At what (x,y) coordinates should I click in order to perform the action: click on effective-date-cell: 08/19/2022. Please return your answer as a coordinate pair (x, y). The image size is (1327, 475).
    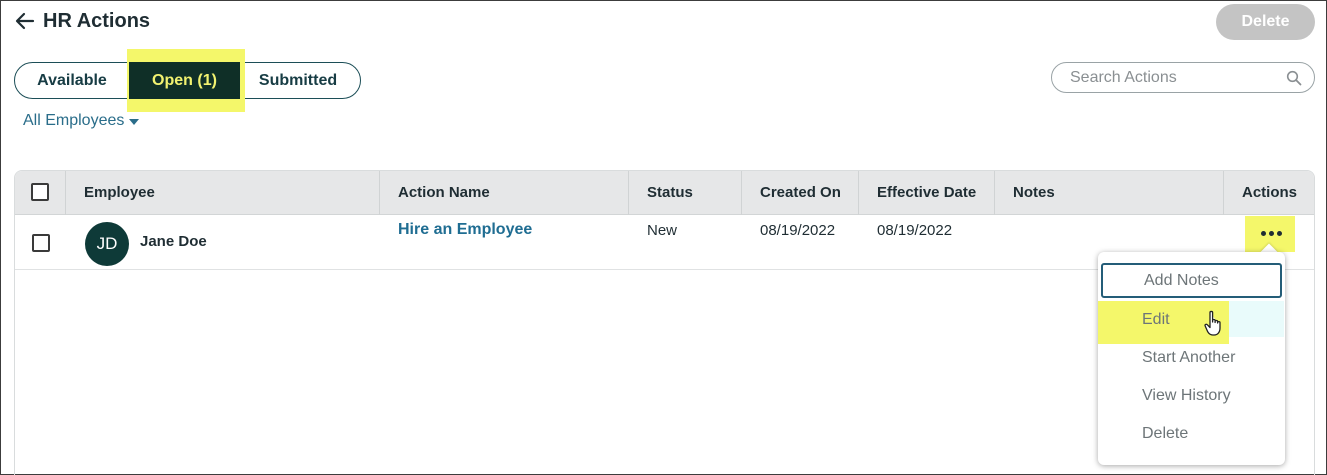
    Looking at the image, I should click on (915, 230).